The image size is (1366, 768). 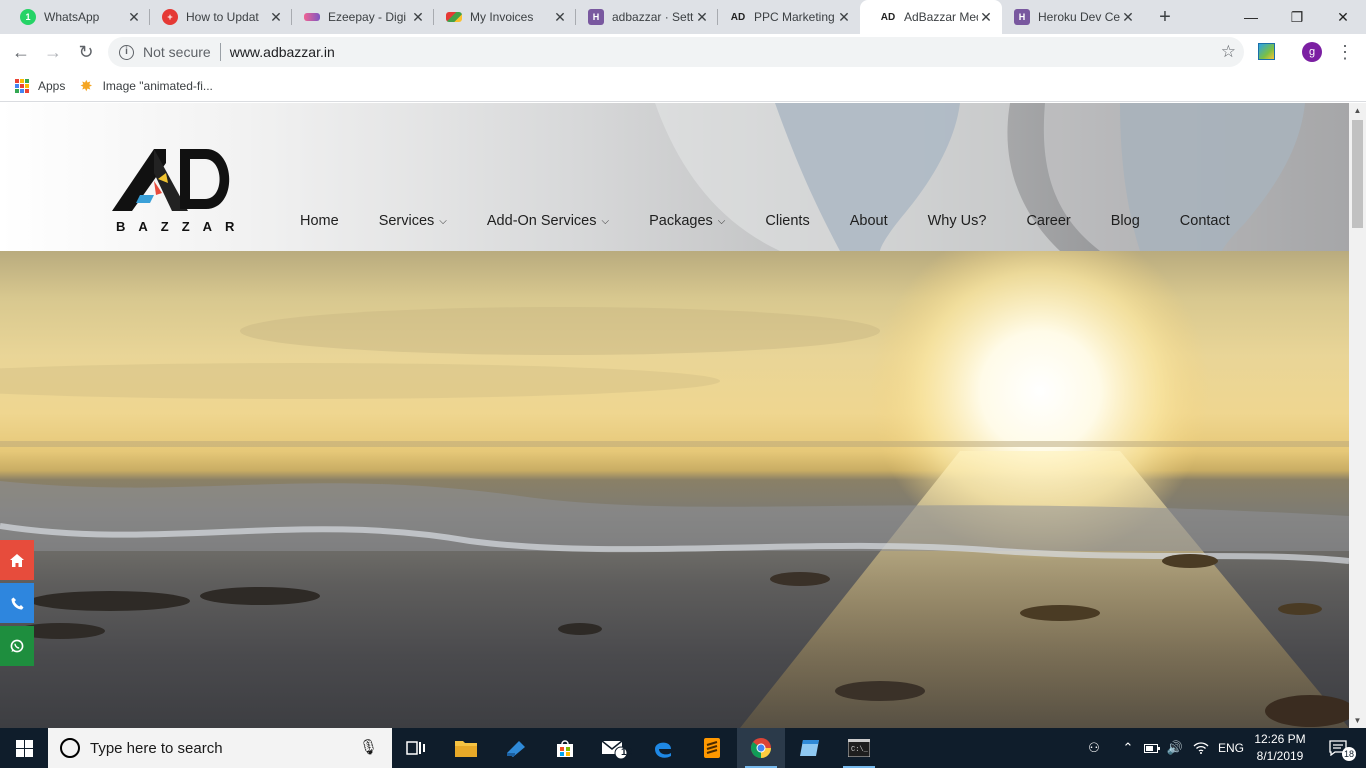 What do you see at coordinates (40, 86) in the screenshot?
I see `bookmark-apps: Apps` at bounding box center [40, 86].